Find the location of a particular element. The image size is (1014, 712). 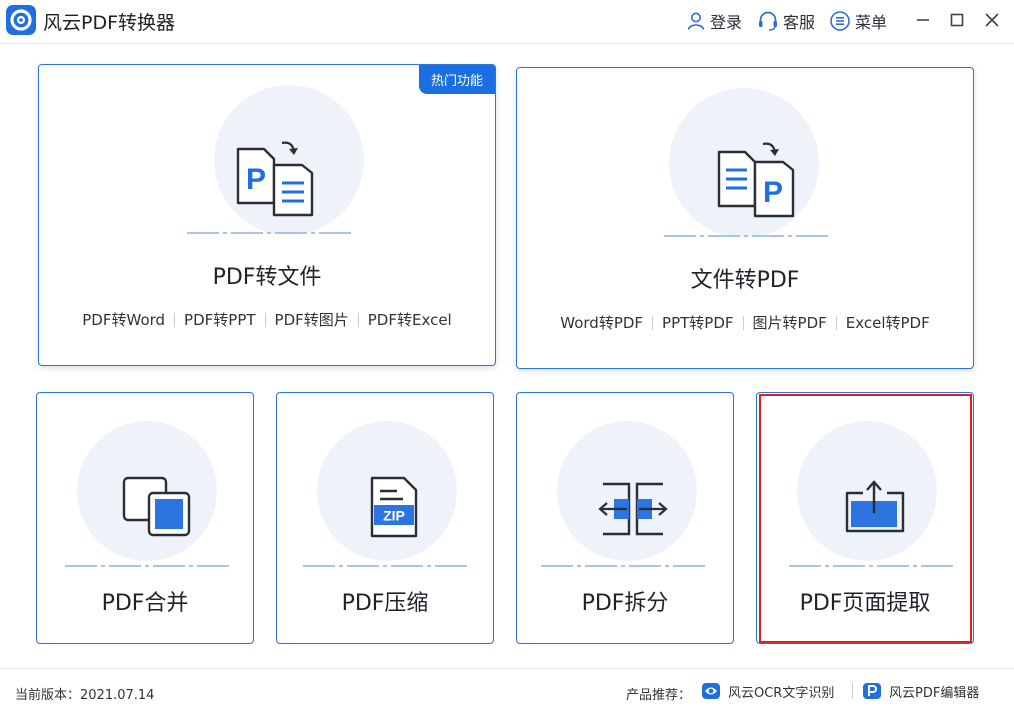

login-label: 登录 is located at coordinates (726, 22).